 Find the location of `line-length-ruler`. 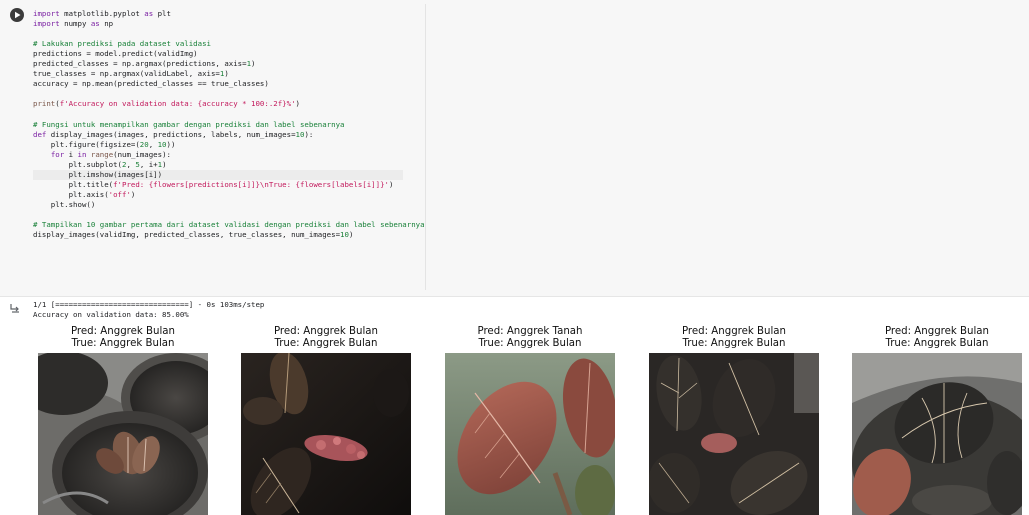

line-length-ruler is located at coordinates (425, 147).